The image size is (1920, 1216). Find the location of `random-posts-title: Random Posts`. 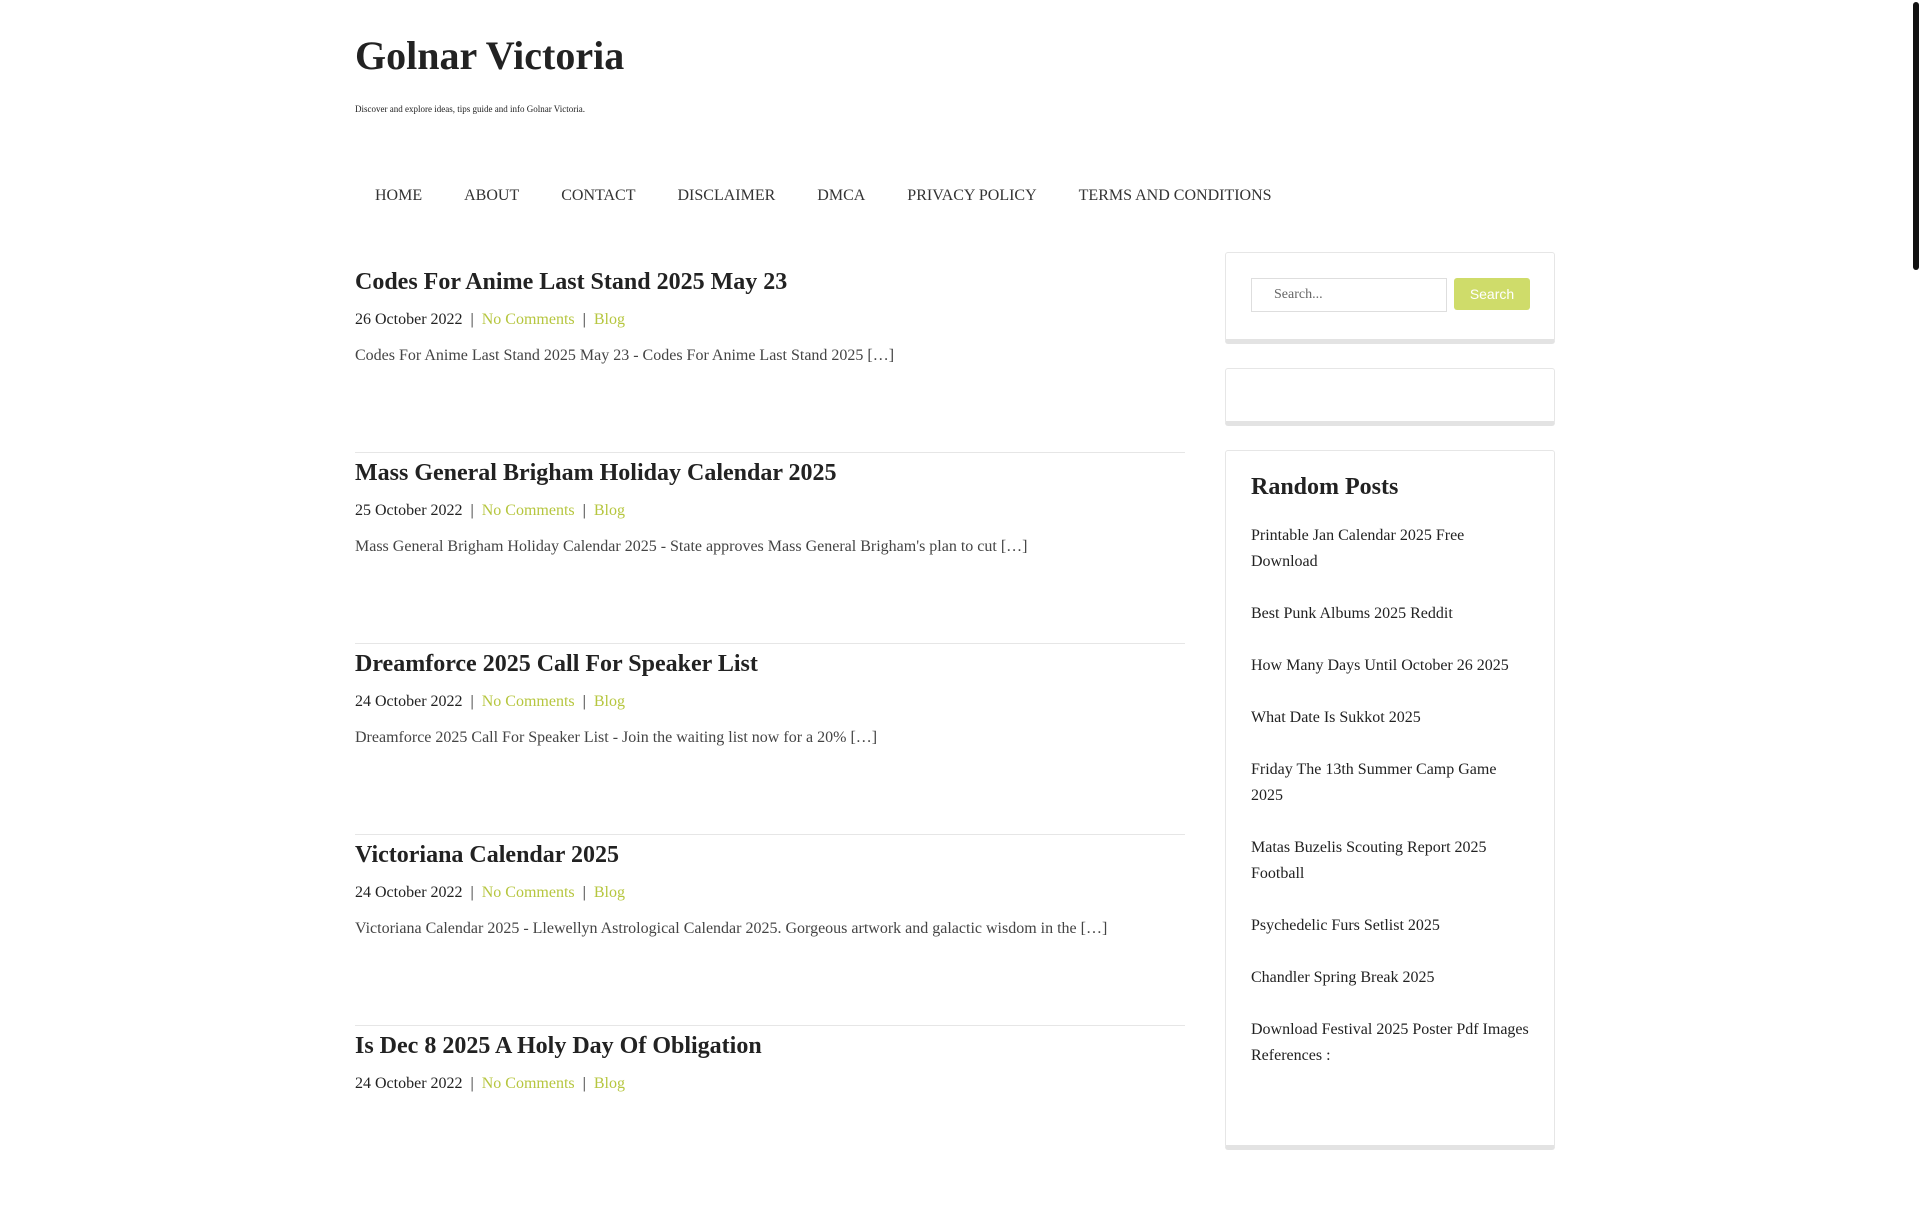

random-posts-title: Random Posts is located at coordinates (1325, 487).